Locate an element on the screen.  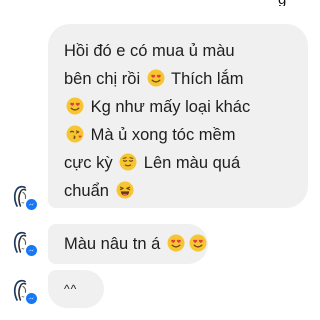
message-text: Kg như mấy loại khác is located at coordinates (168, 107).